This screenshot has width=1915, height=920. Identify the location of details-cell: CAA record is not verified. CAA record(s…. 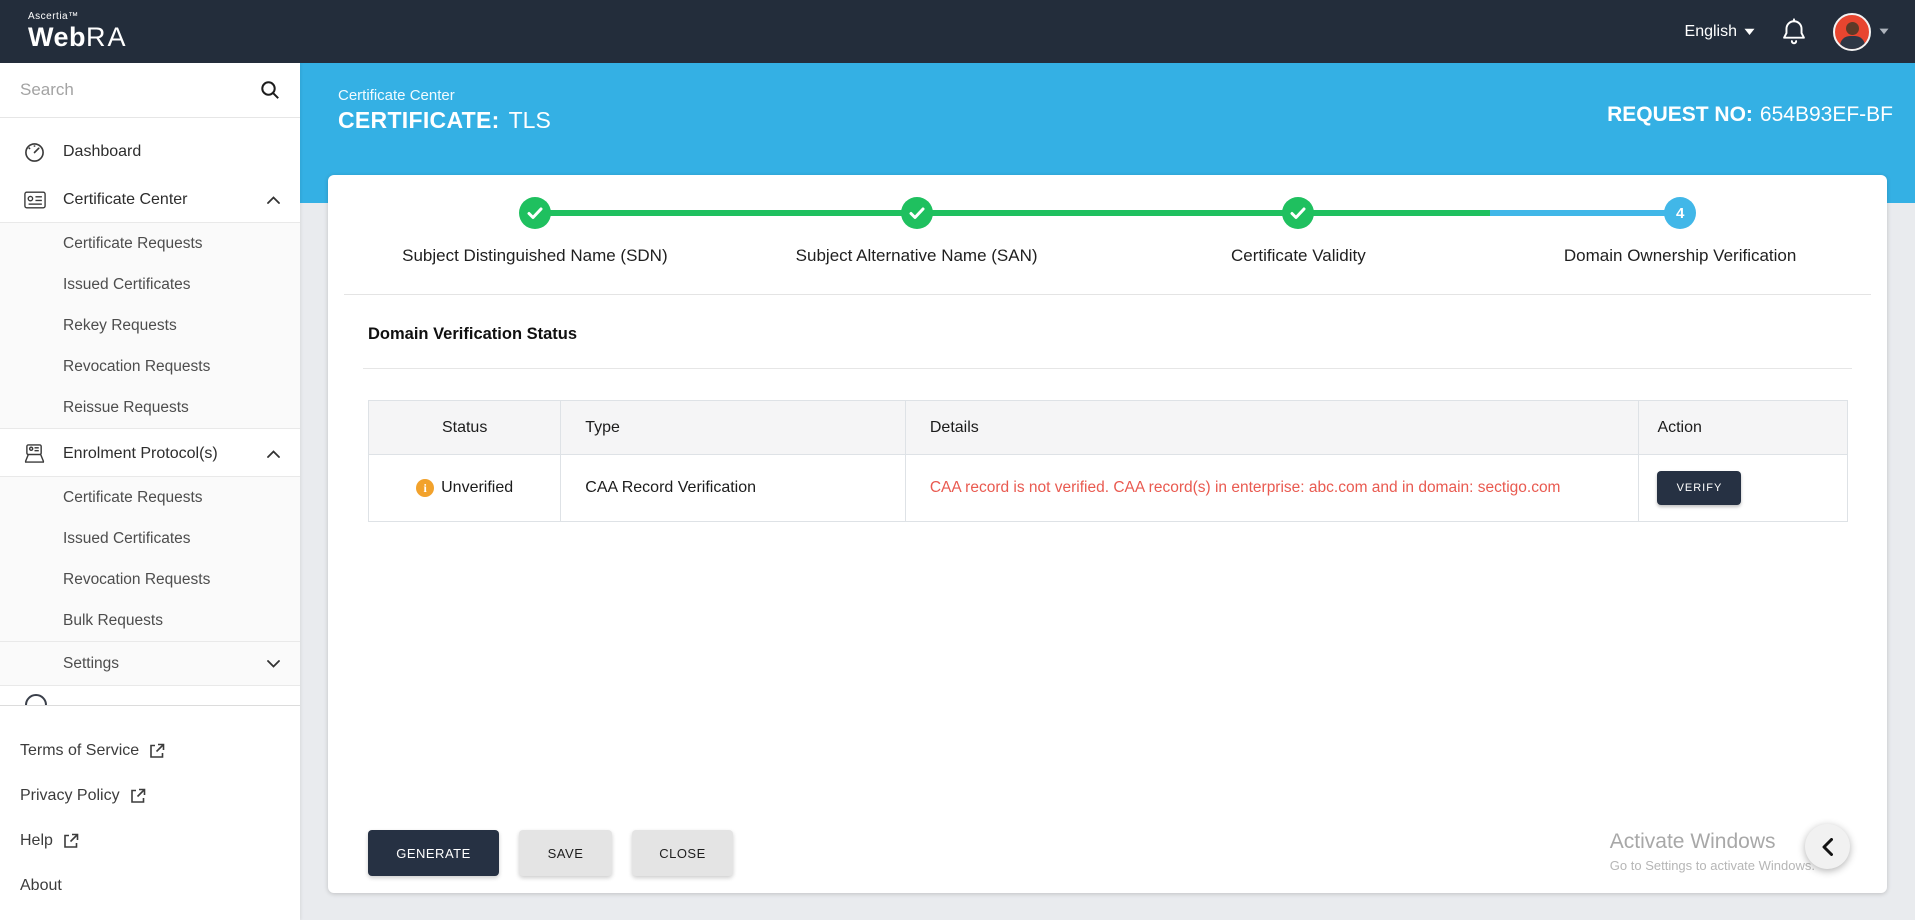
(1272, 488).